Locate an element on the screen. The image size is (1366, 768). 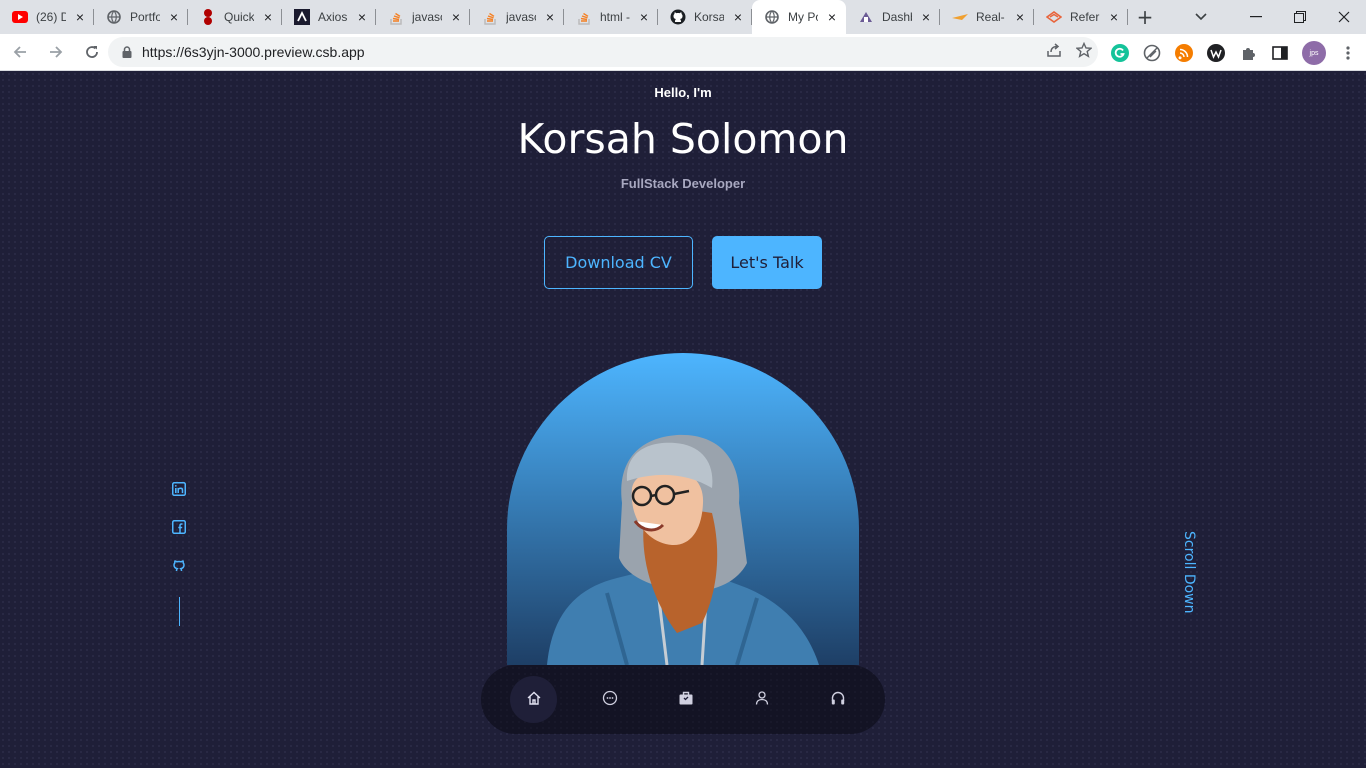
download-cv-button: Download CV is located at coordinates (618, 262).